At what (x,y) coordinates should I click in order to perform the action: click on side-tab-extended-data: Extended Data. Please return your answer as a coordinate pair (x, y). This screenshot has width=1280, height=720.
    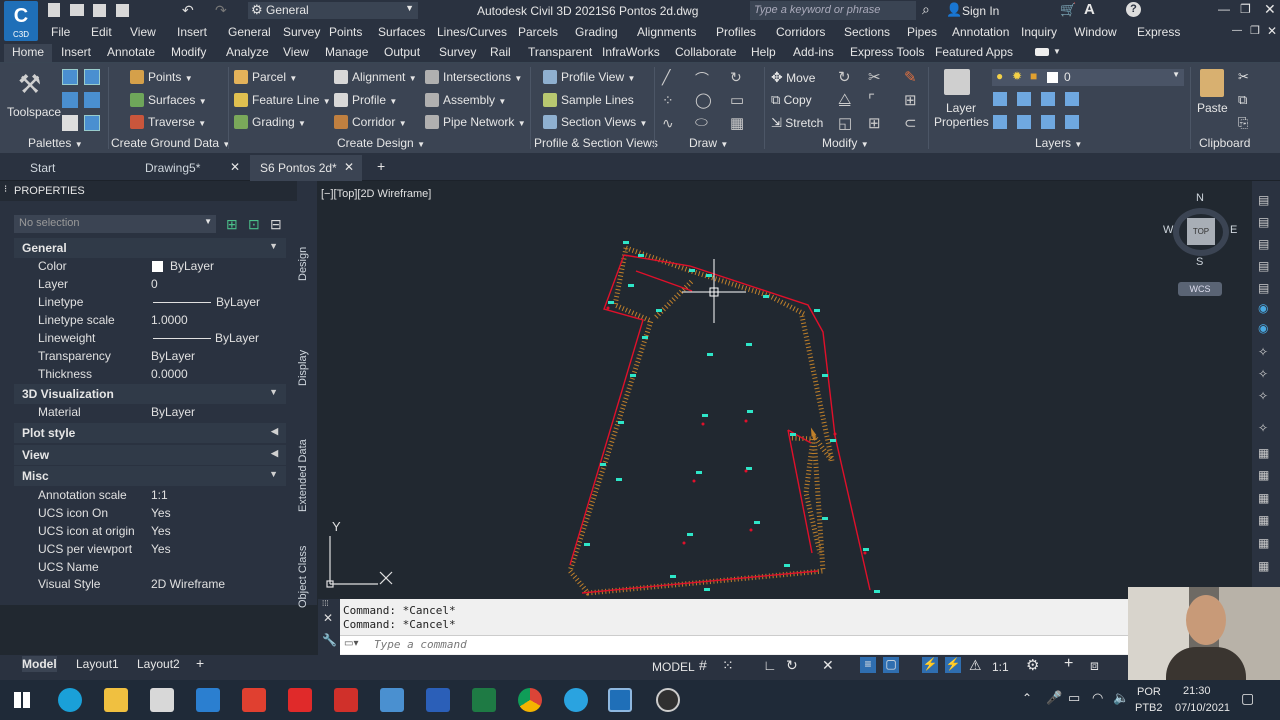
    Looking at the image, I should click on (307, 474).